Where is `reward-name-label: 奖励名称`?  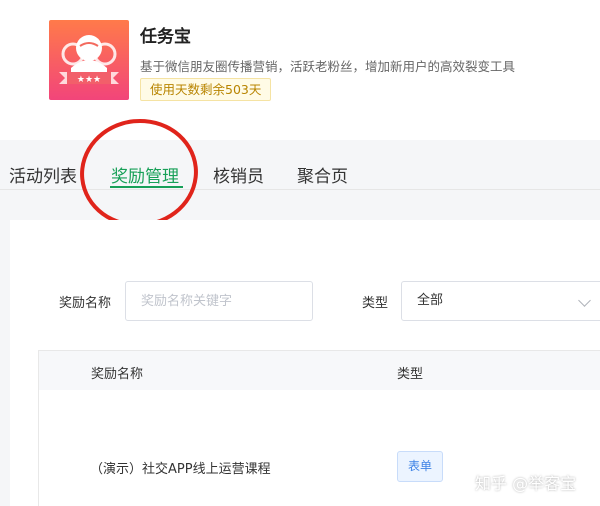
reward-name-label: 奖励名称 is located at coordinates (85, 303).